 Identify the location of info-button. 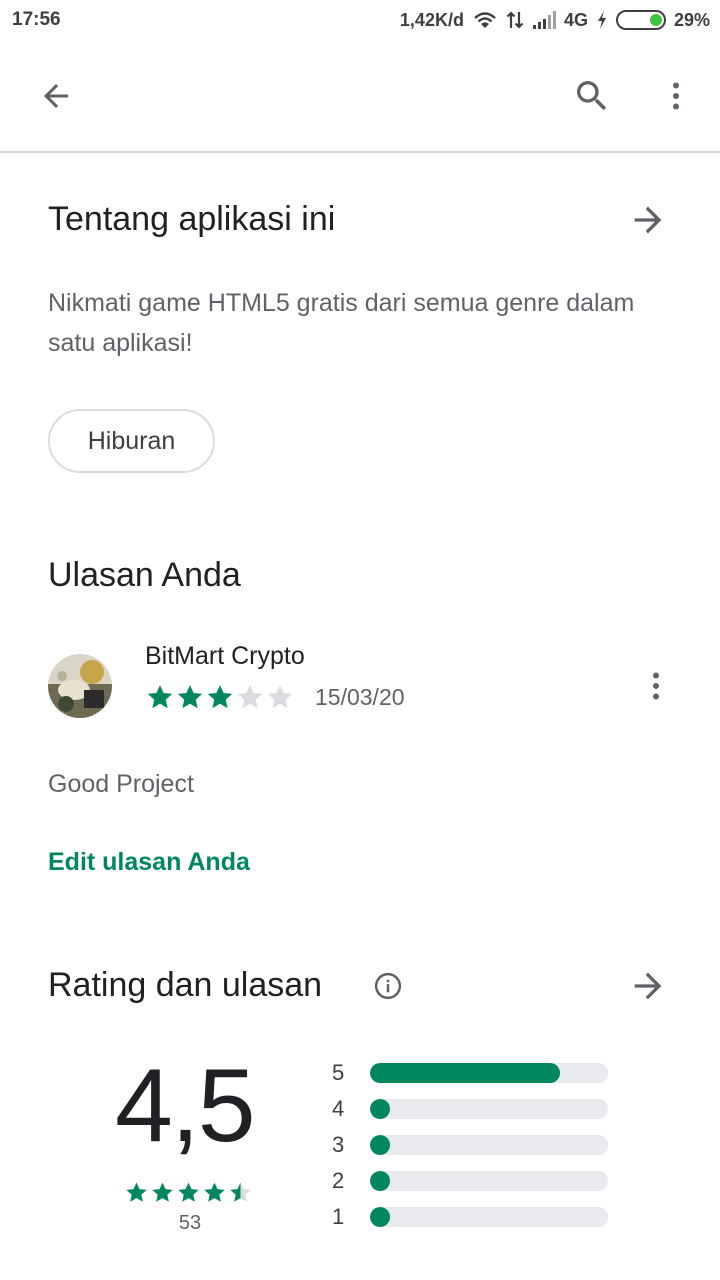
(388, 986).